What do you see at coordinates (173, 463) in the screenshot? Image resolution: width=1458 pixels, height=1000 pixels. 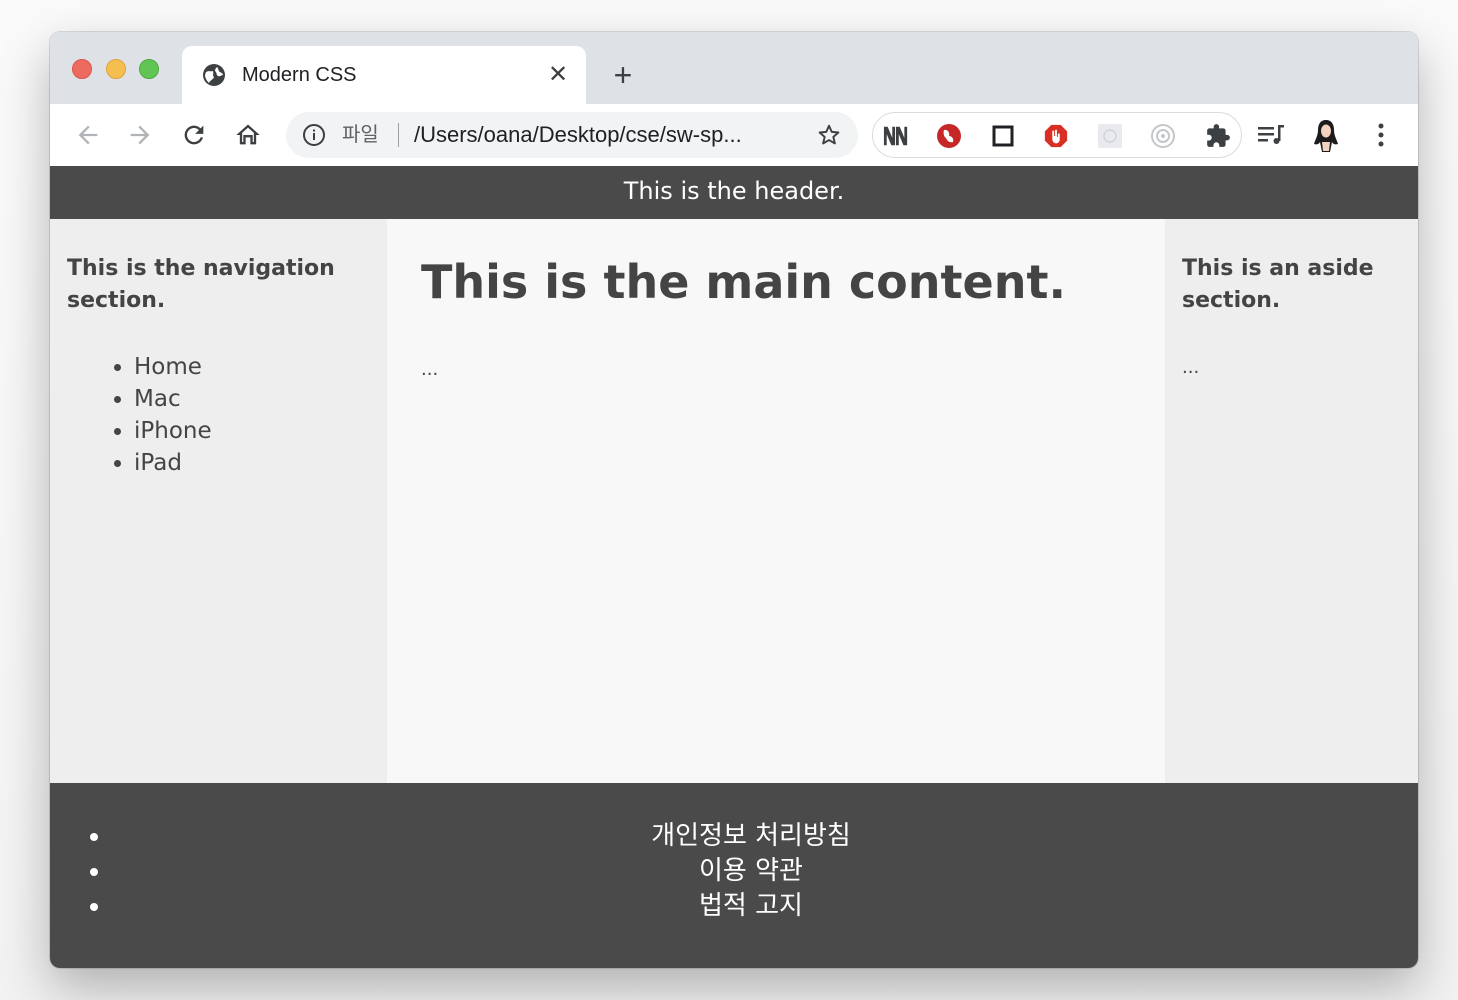 I see `nav-item-ipad: iPad` at bounding box center [173, 463].